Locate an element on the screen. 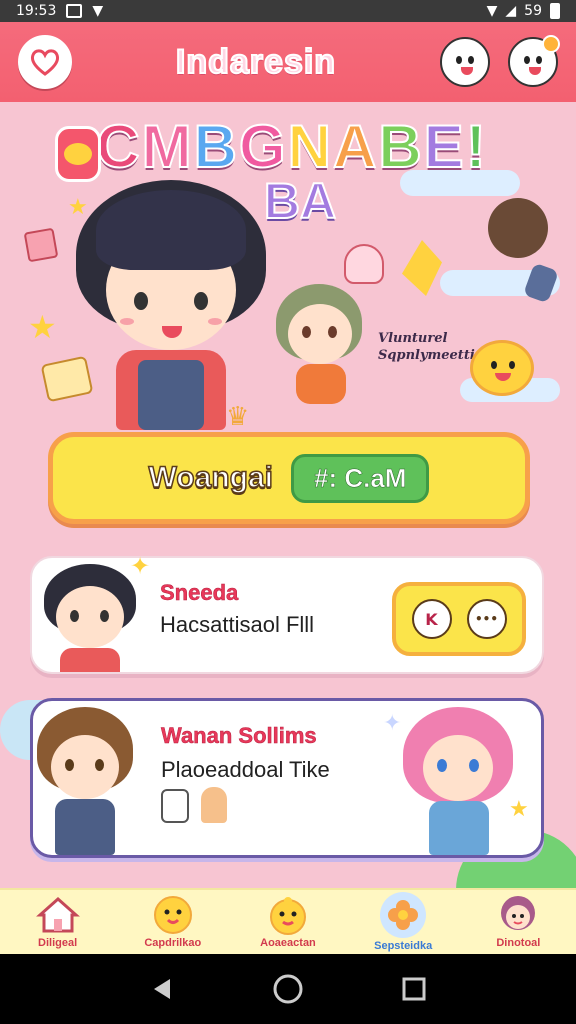 This screenshot has width=576, height=1024. hero-title-letter: C is located at coordinates (118, 146).